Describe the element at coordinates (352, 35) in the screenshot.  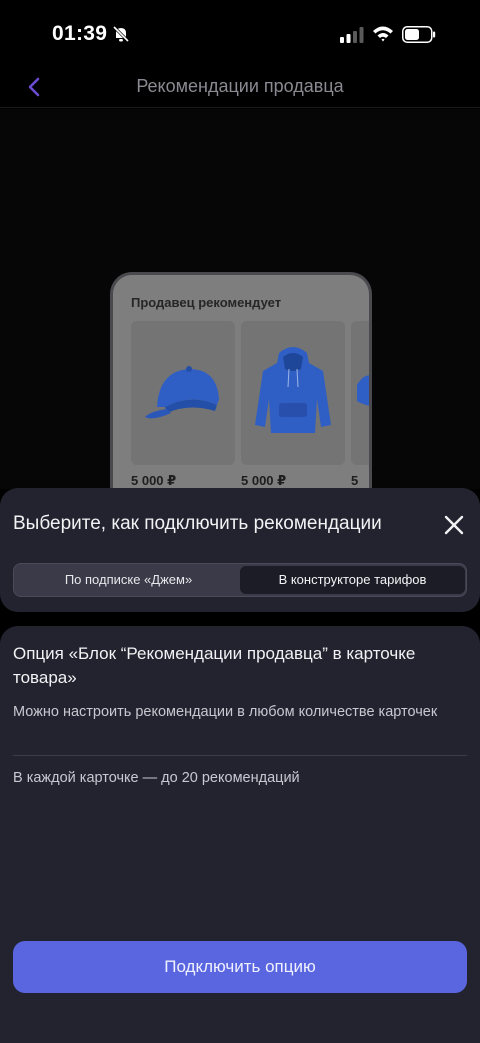
I see `cellular-signal-icon` at that location.